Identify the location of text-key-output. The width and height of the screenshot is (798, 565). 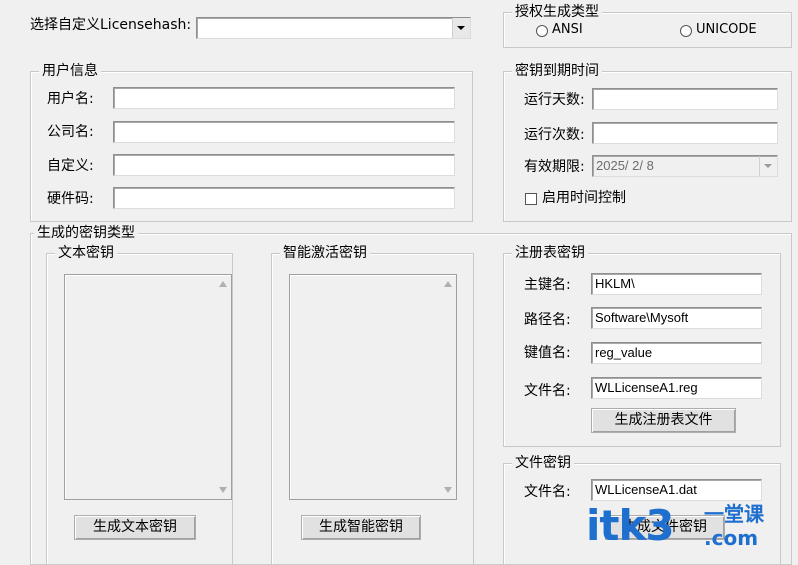
(148, 387).